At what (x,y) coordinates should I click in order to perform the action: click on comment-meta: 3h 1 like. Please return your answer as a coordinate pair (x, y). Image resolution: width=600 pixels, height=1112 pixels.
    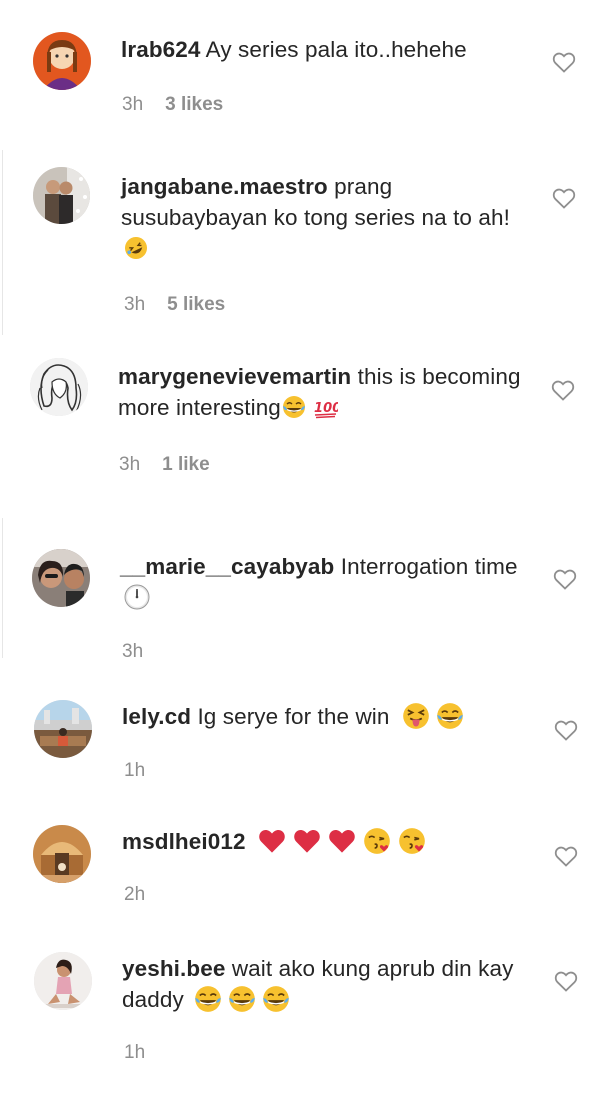
    Looking at the image, I should click on (164, 465).